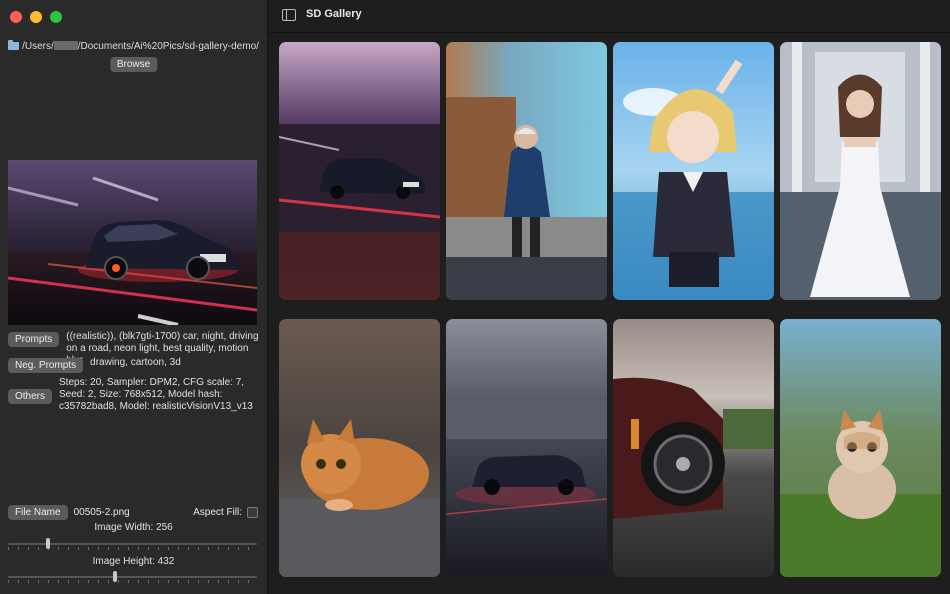 The image size is (950, 594). I want to click on image-height-label: Image Height: 432, so click(133, 561).